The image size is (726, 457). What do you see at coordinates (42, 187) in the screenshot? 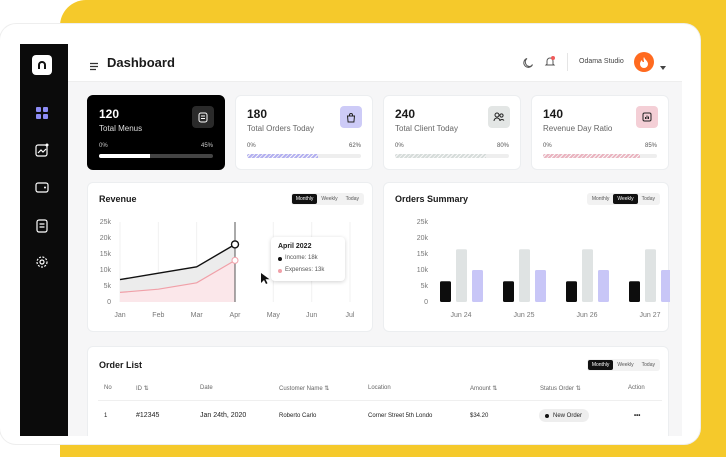
I see `wallet-icon` at bounding box center [42, 187].